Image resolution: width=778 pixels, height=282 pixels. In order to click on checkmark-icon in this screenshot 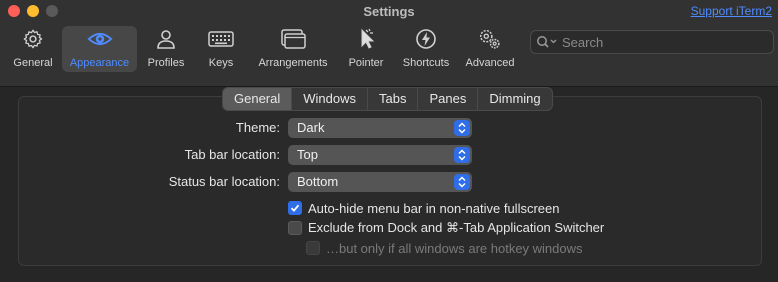, I will do `click(295, 208)`.